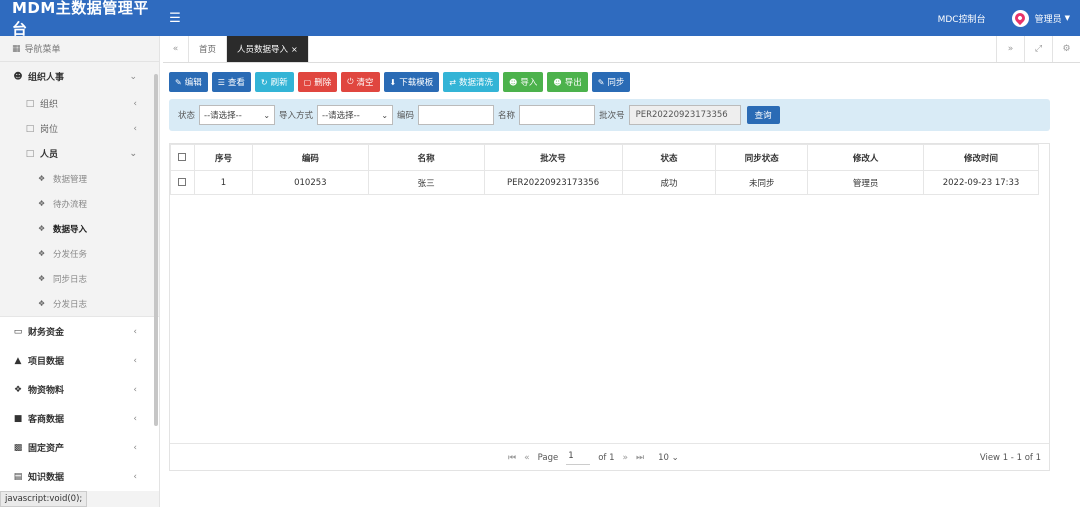 This screenshot has height=507, width=1080. What do you see at coordinates (411, 82) in the screenshot?
I see `download-template-button: ⬇ 下载模板` at bounding box center [411, 82].